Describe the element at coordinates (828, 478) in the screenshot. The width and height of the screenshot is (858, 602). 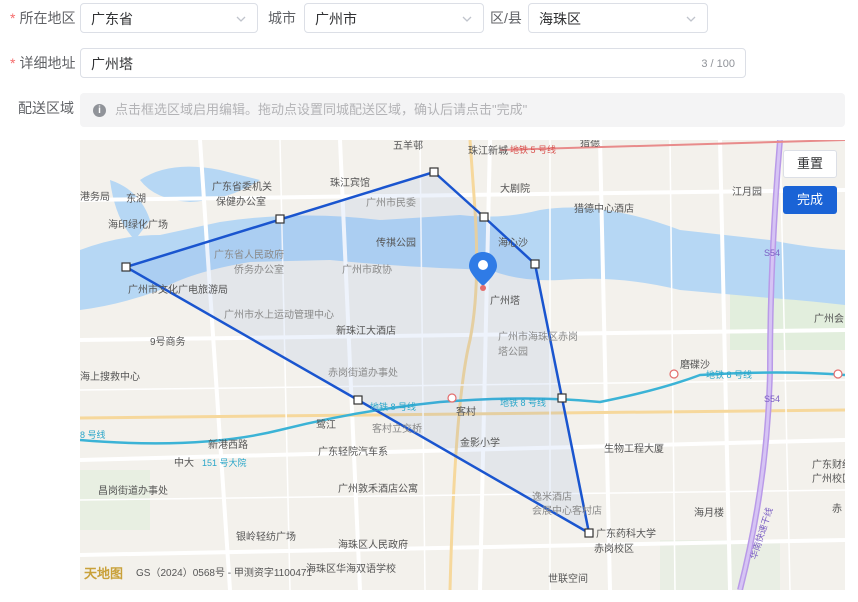
I see `map-label: 广州校区` at that location.